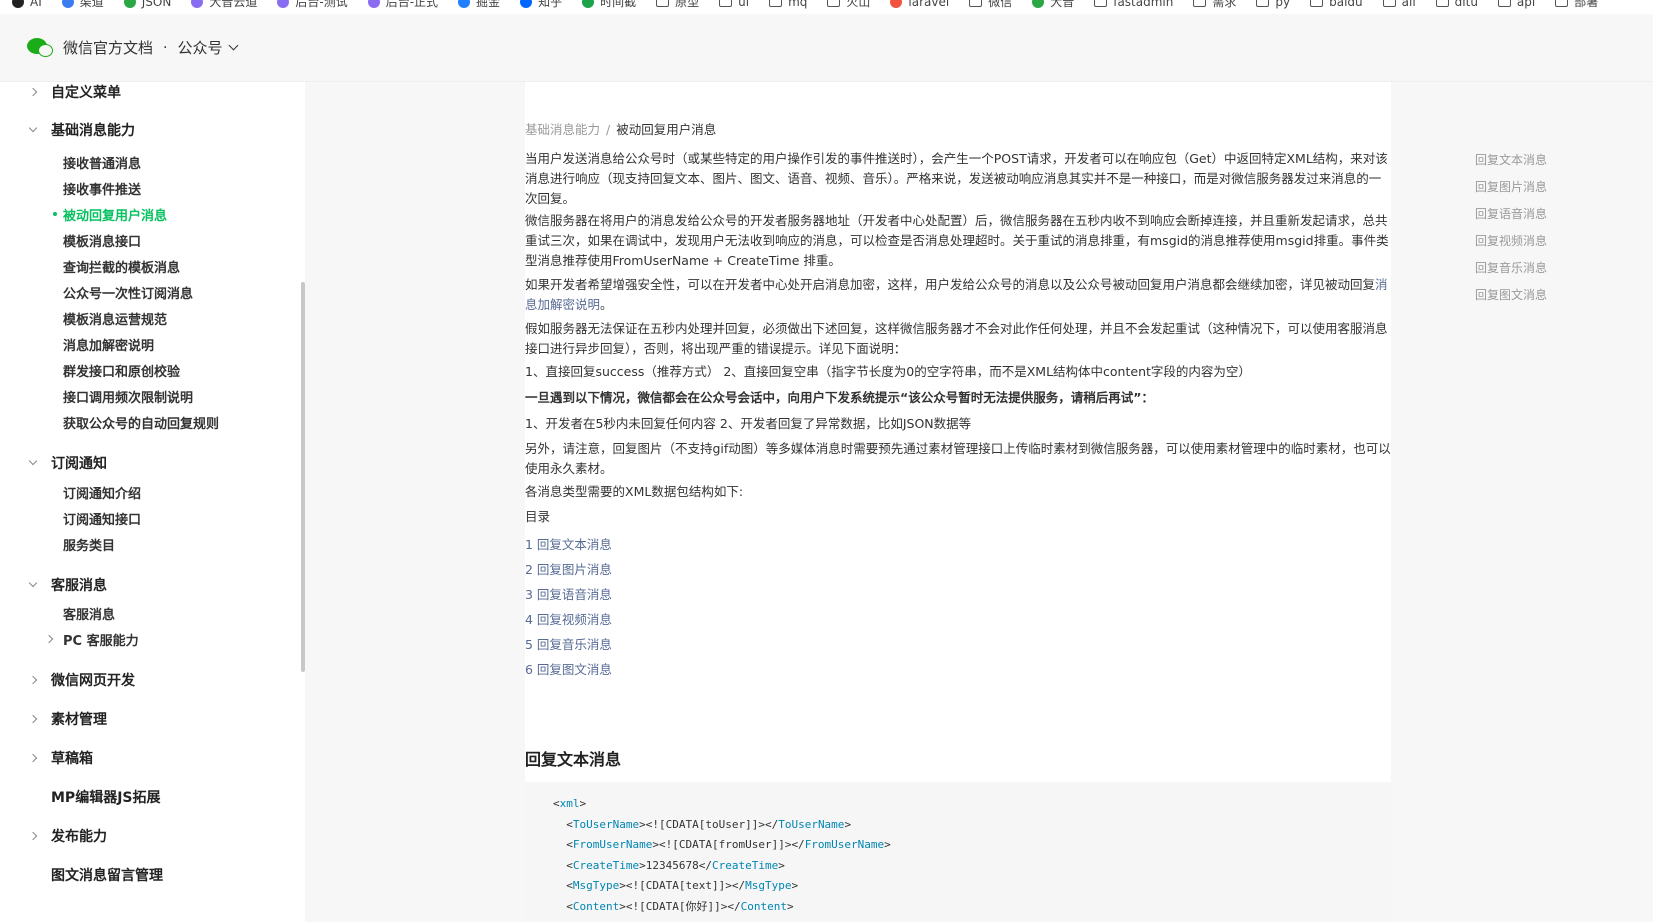 The height and width of the screenshot is (922, 1653). What do you see at coordinates (568, 543) in the screenshot?
I see `toc-link: 1 回复文本消息` at bounding box center [568, 543].